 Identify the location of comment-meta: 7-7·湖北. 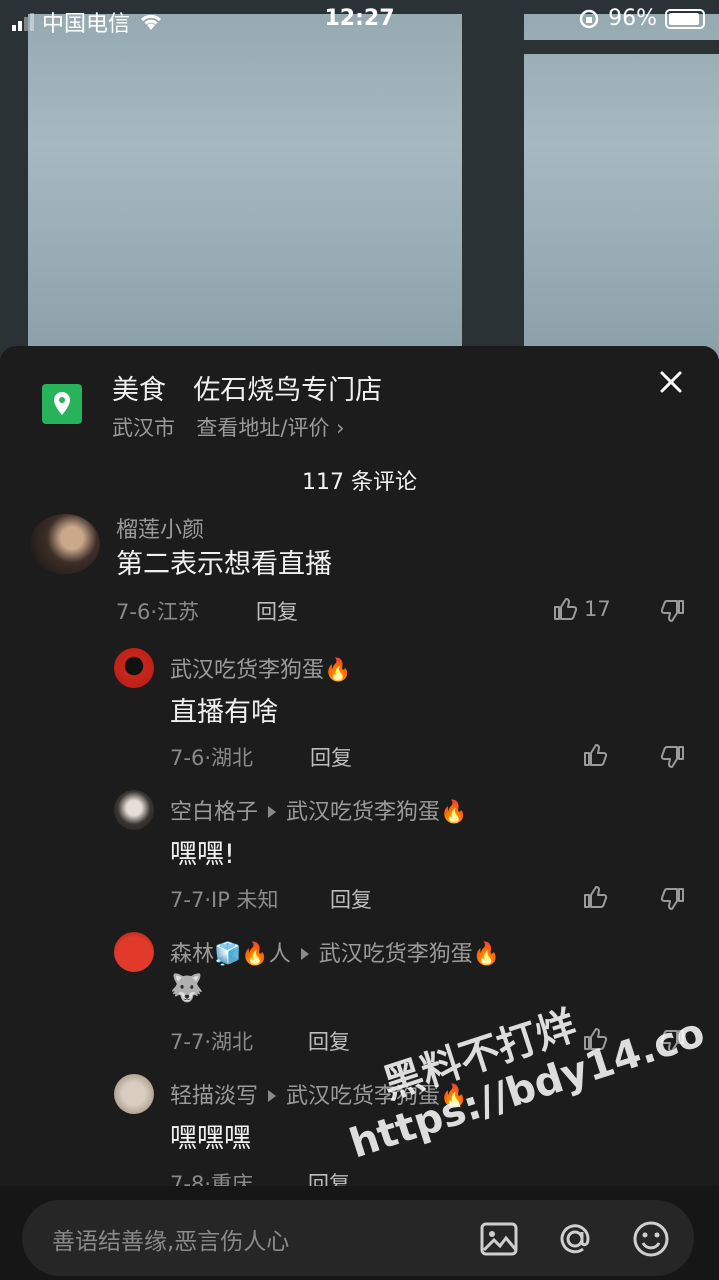
(211, 1042).